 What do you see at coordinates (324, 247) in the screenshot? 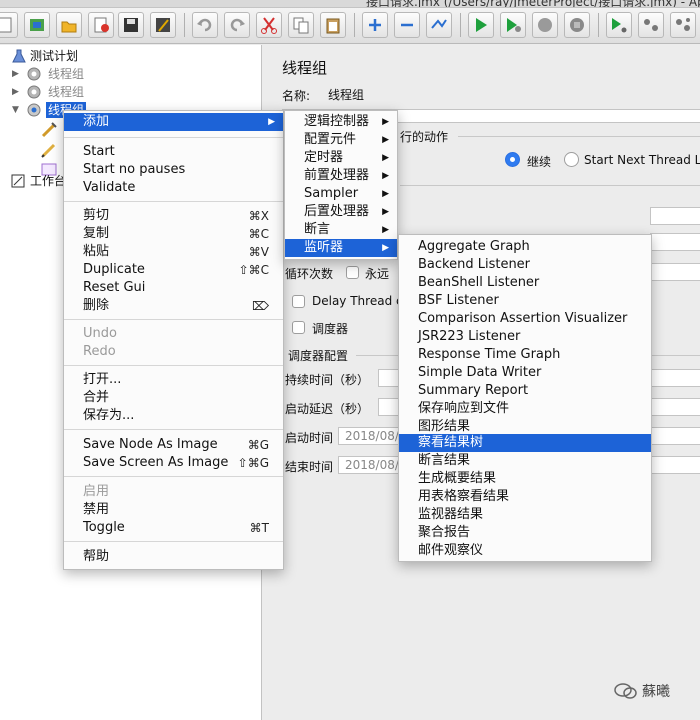
I see `menu-item-label: 监听器` at bounding box center [324, 247].